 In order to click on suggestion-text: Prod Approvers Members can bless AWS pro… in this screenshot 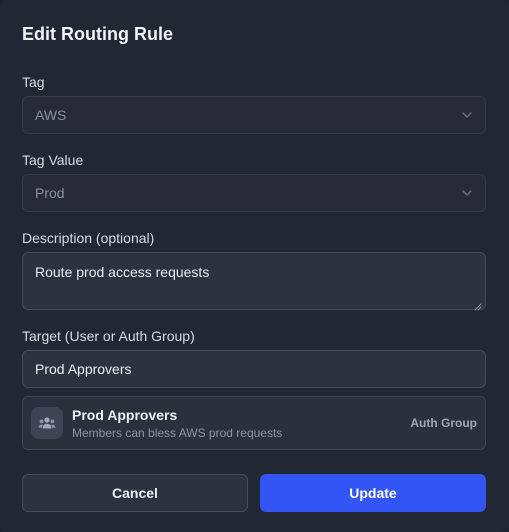, I will do `click(241, 423)`.